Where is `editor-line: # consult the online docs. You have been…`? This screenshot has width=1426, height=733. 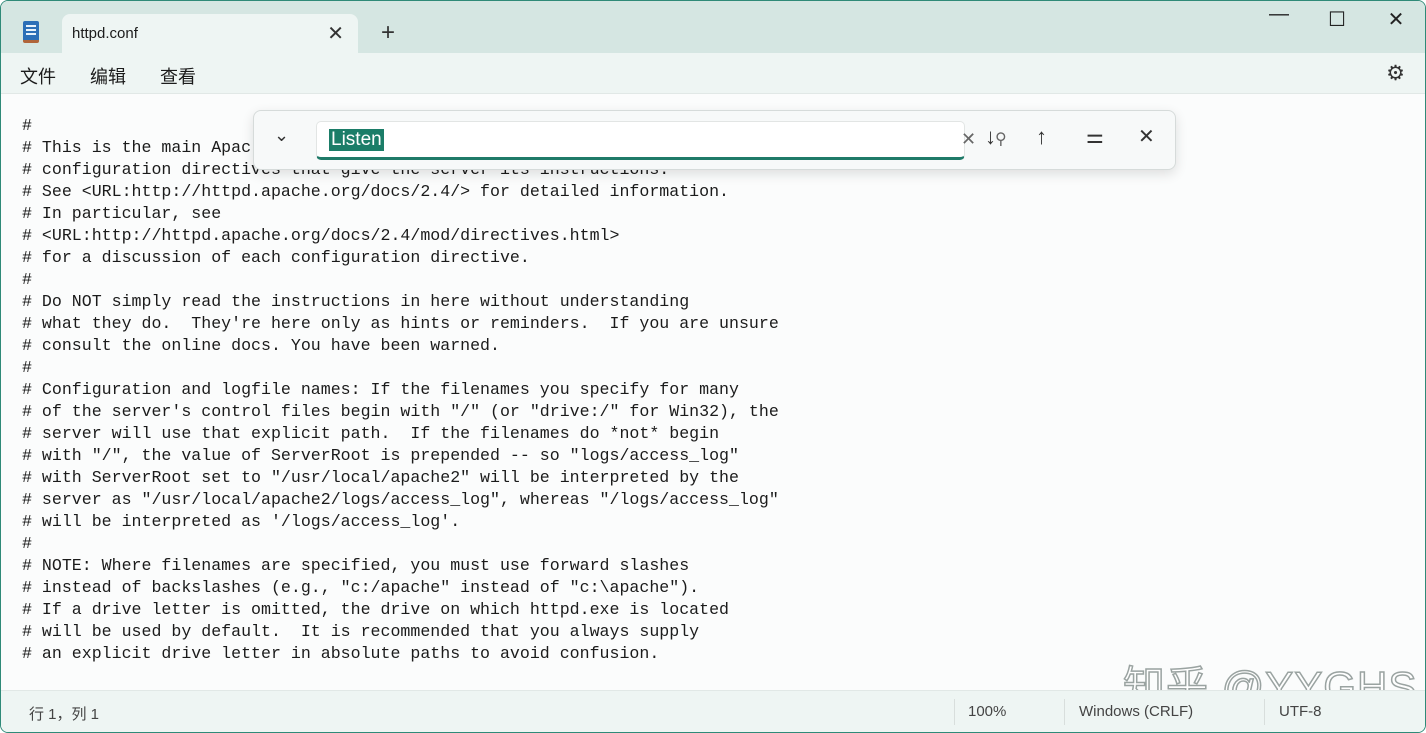 editor-line: # consult the online docs. You have been… is located at coordinates (261, 345).